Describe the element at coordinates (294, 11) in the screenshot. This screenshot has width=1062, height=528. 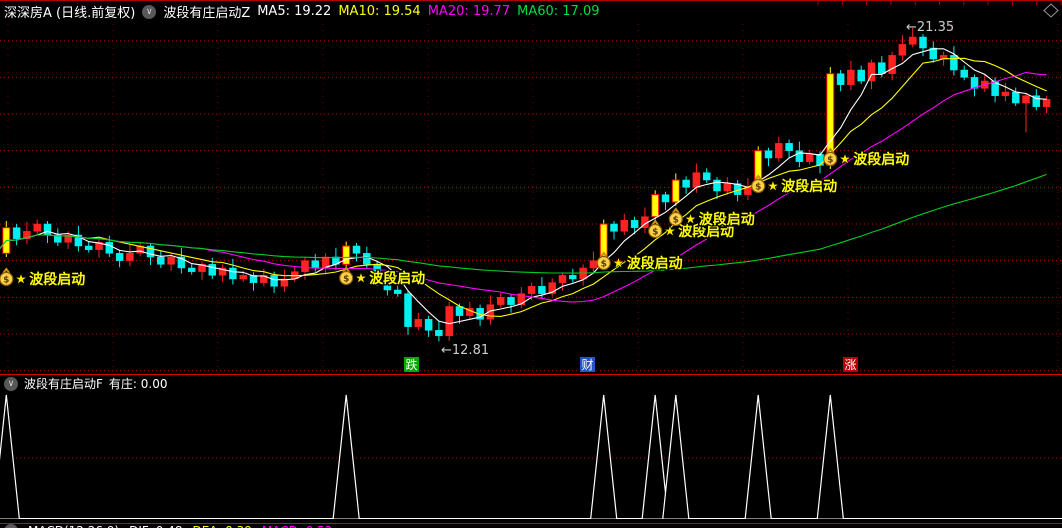
I see `ma5-value: MA5: 19.22` at that location.